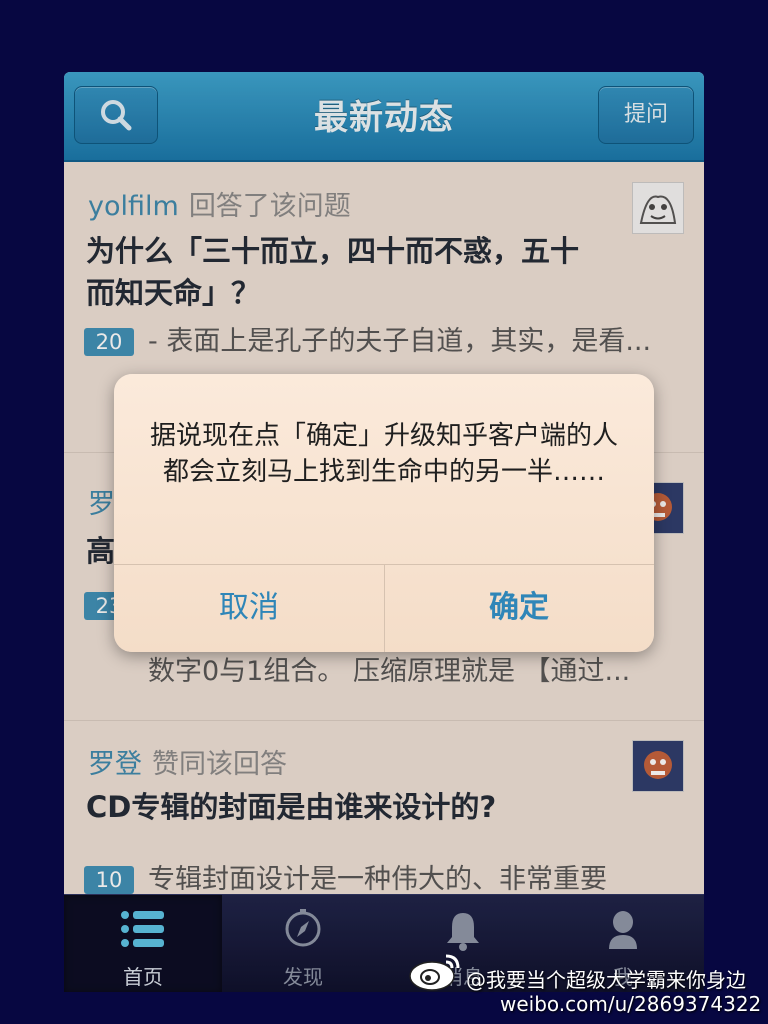 The height and width of the screenshot is (1024, 768). I want to click on cancel-button: 取消, so click(249, 608).